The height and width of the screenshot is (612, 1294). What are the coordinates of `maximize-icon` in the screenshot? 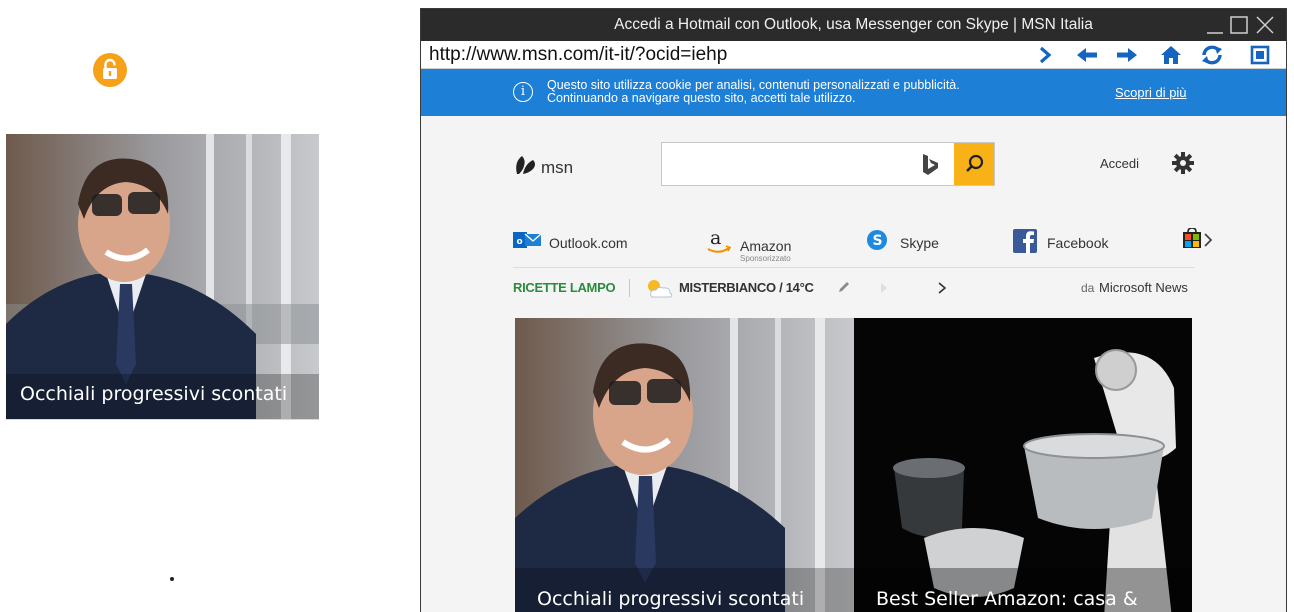 It's located at (1239, 25).